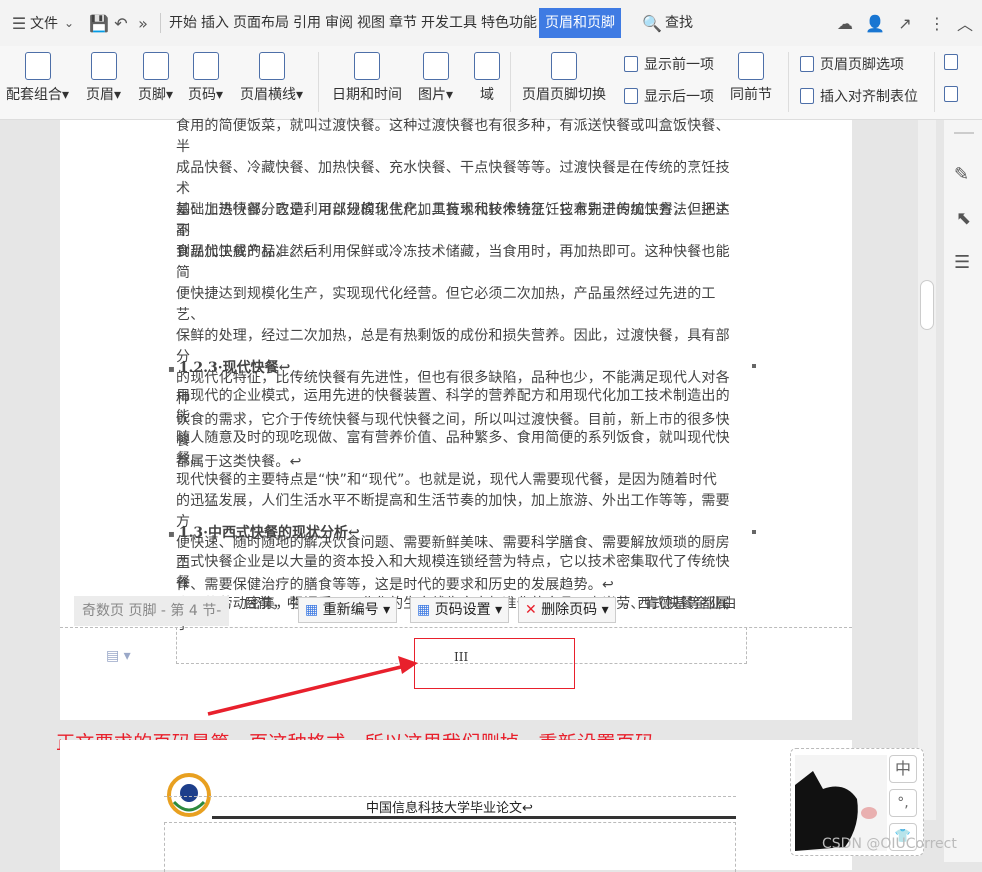 This screenshot has height=872, width=982. I want to click on watermark: CSDN @OIUCorrect, so click(889, 844).